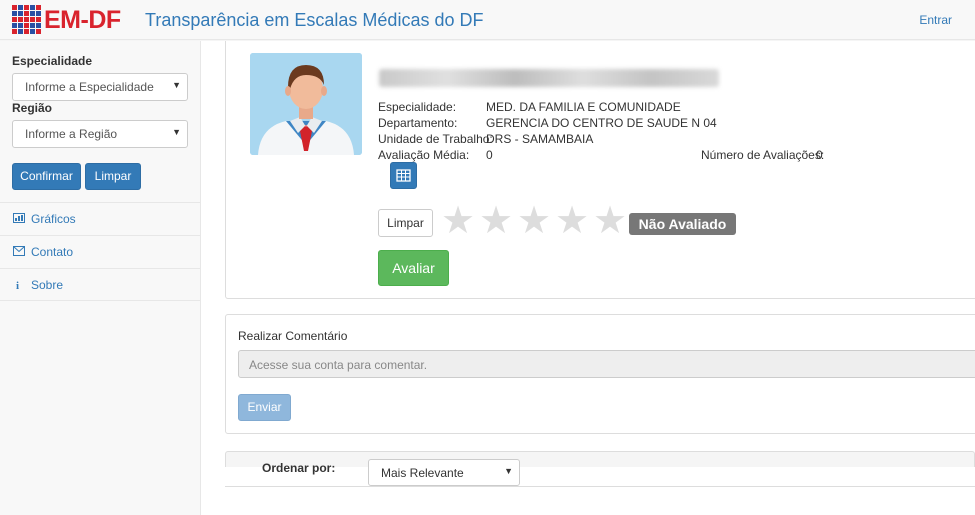  What do you see at coordinates (935, 20) in the screenshot?
I see `login-link: Entrar` at bounding box center [935, 20].